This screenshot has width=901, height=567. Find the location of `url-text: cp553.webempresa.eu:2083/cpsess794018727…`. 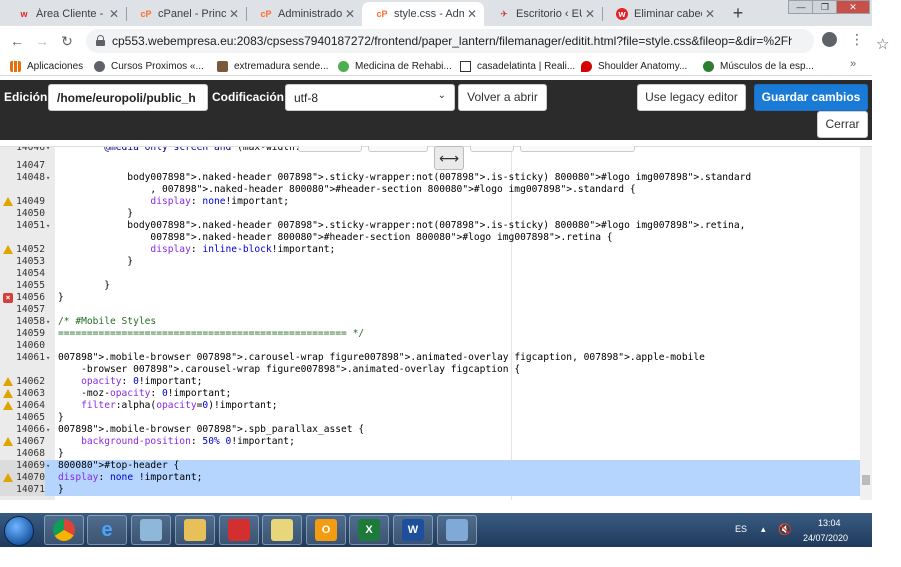

url-text: cp553.webempresa.eu:2083/cpsess794018727… is located at coordinates (452, 41).